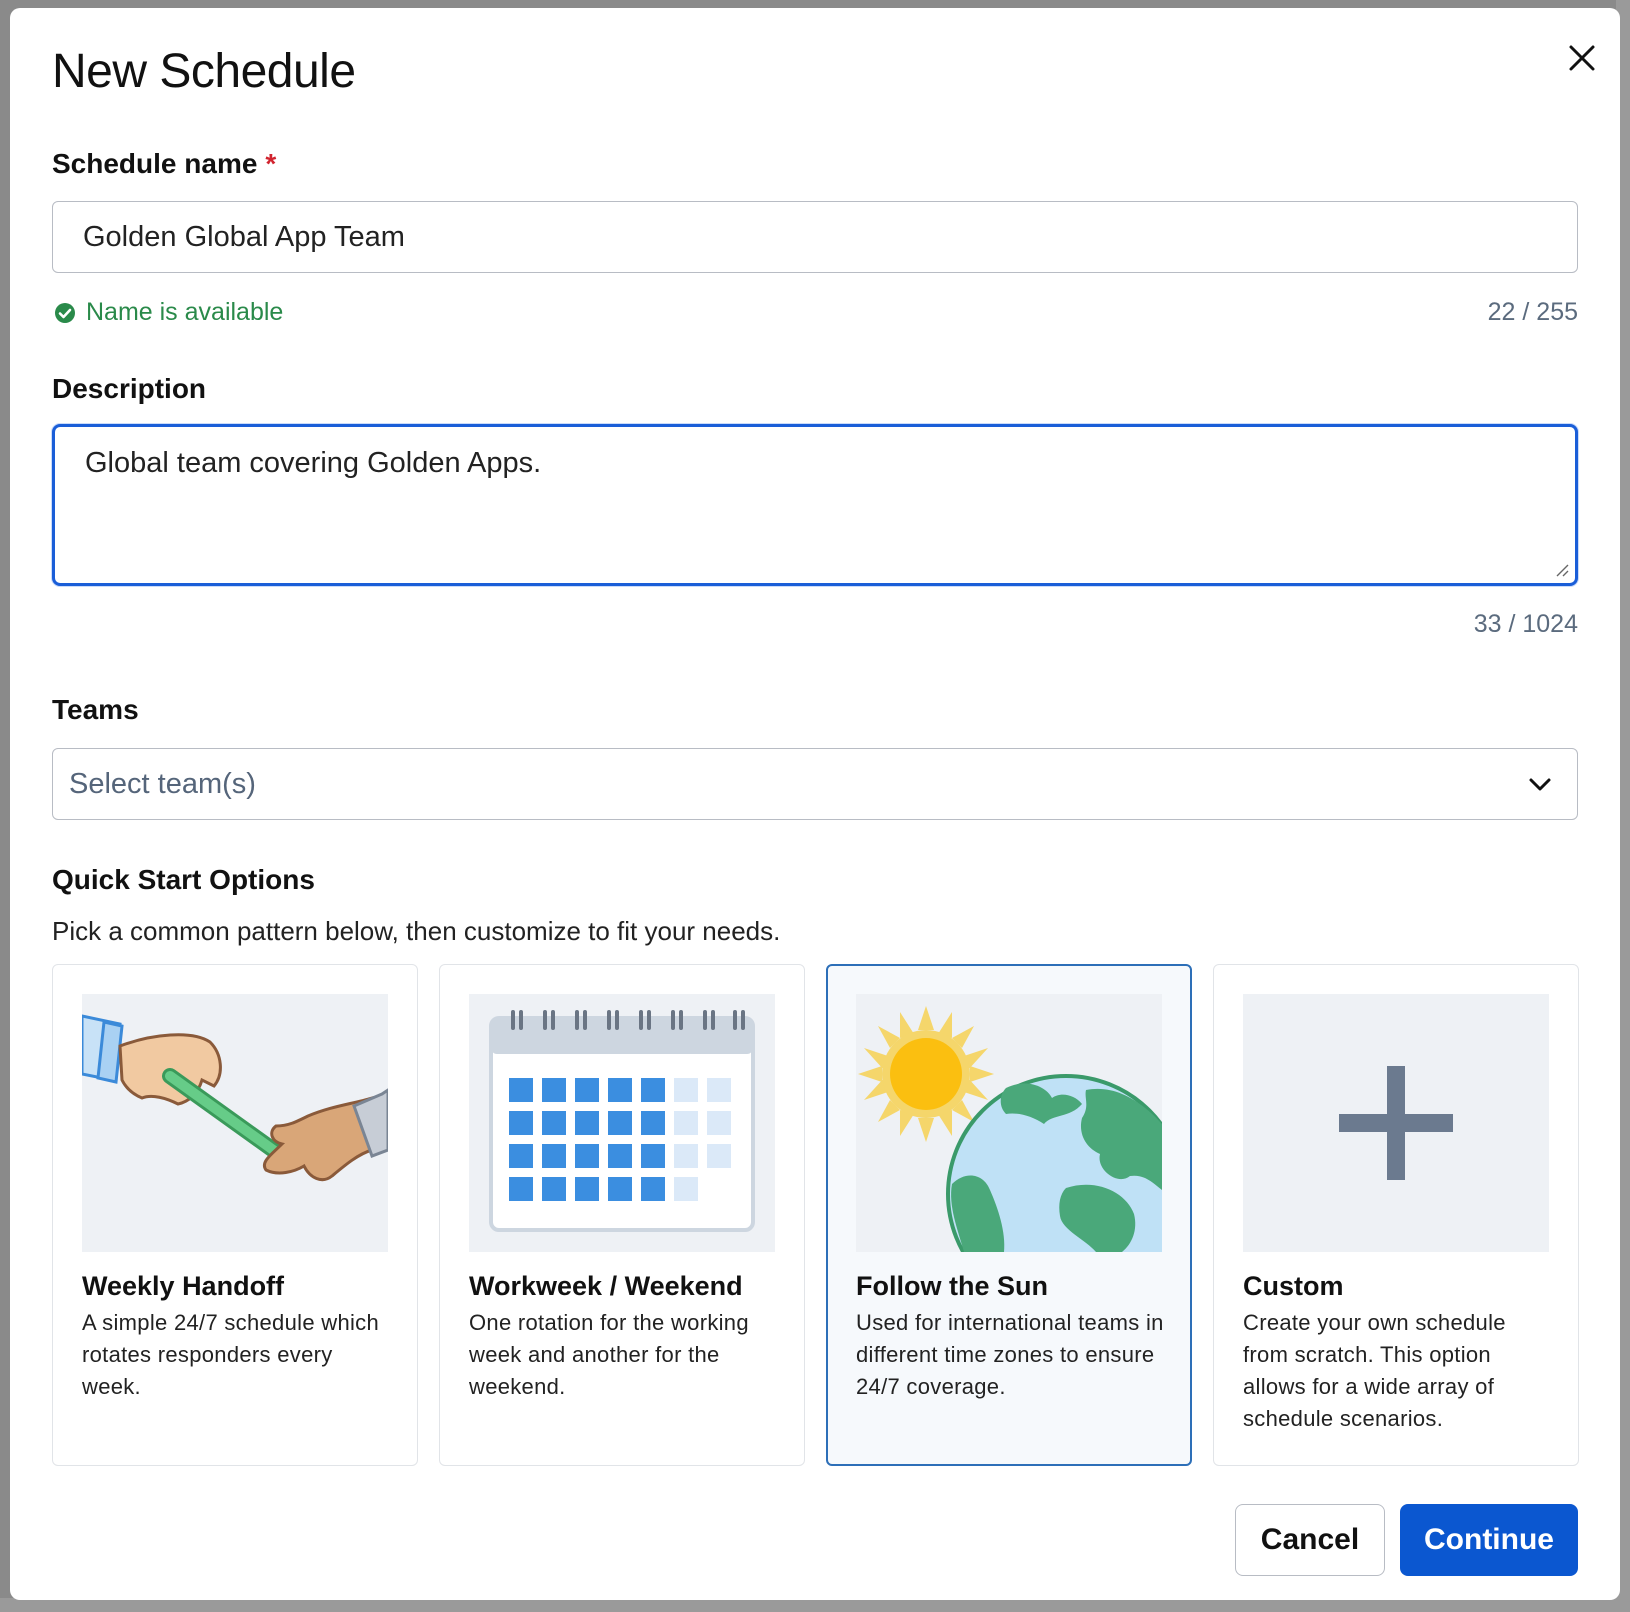 This screenshot has width=1630, height=1612. What do you see at coordinates (815, 784) in the screenshot?
I see `teams-select: Select team(s)` at bounding box center [815, 784].